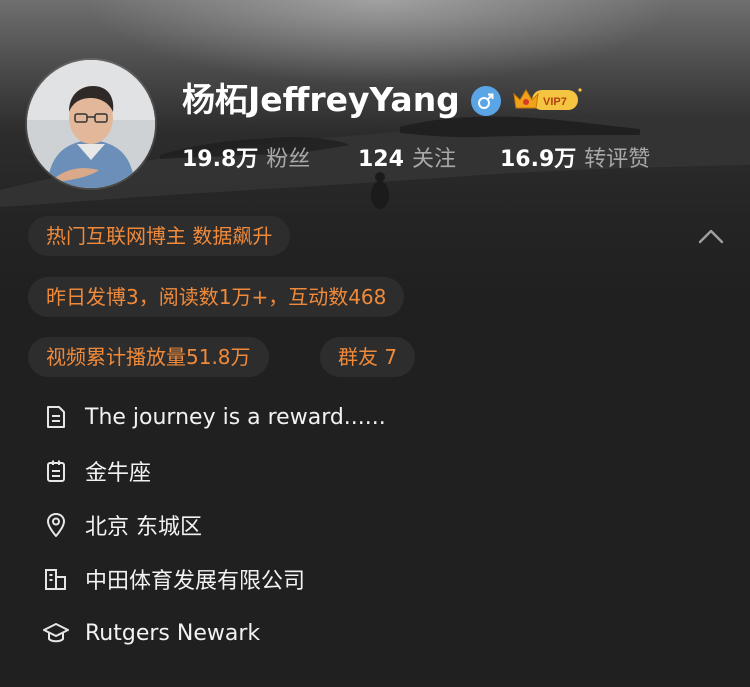 The height and width of the screenshot is (687, 750). I want to click on info-school: Rutgers Newark, so click(151, 633).